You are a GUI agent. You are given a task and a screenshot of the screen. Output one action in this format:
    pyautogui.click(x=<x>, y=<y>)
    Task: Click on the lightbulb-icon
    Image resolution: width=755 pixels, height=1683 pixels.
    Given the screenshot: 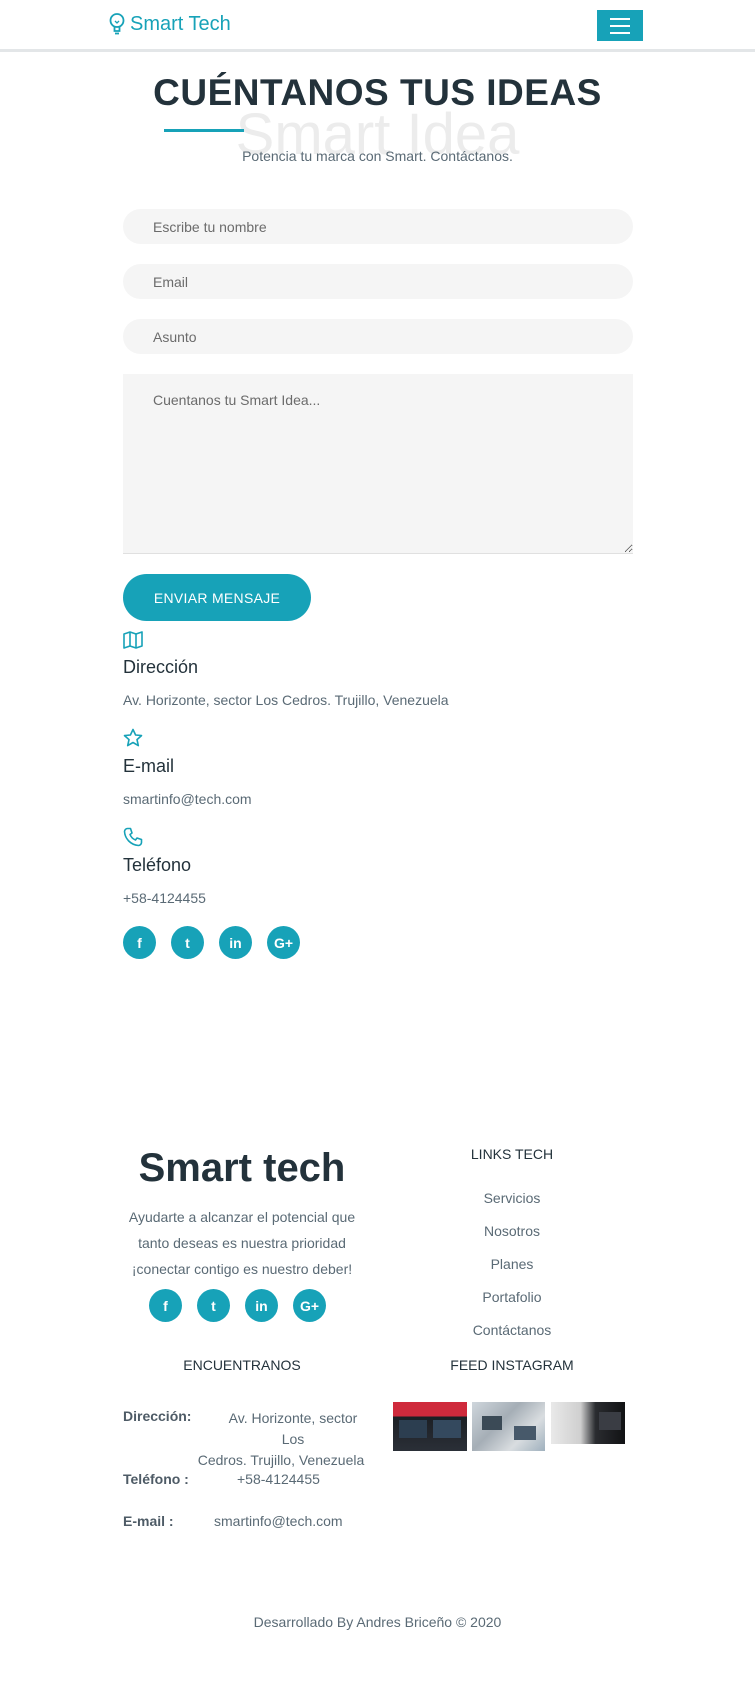 What is the action you would take?
    pyautogui.click(x=117, y=24)
    